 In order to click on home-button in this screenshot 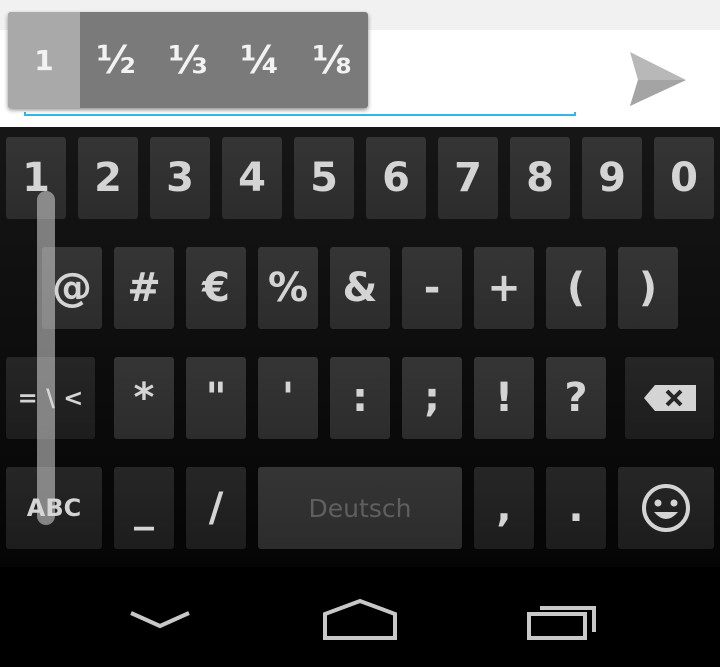, I will do `click(360, 619)`.